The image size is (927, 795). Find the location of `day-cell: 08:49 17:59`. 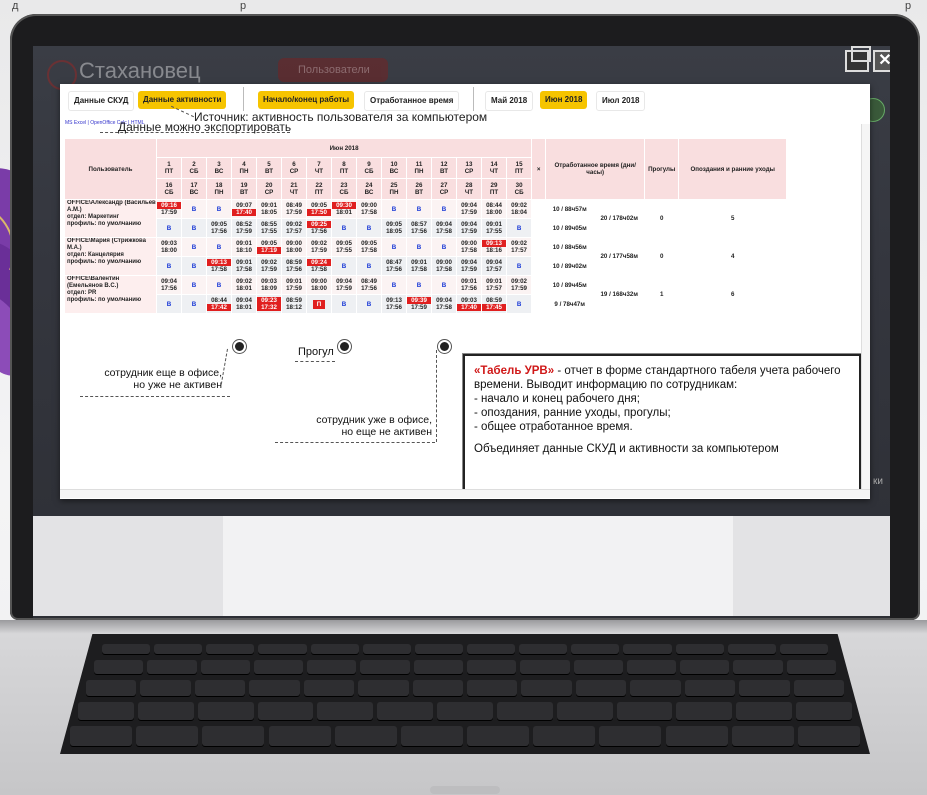

day-cell: 08:49 17:59 is located at coordinates (294, 209).